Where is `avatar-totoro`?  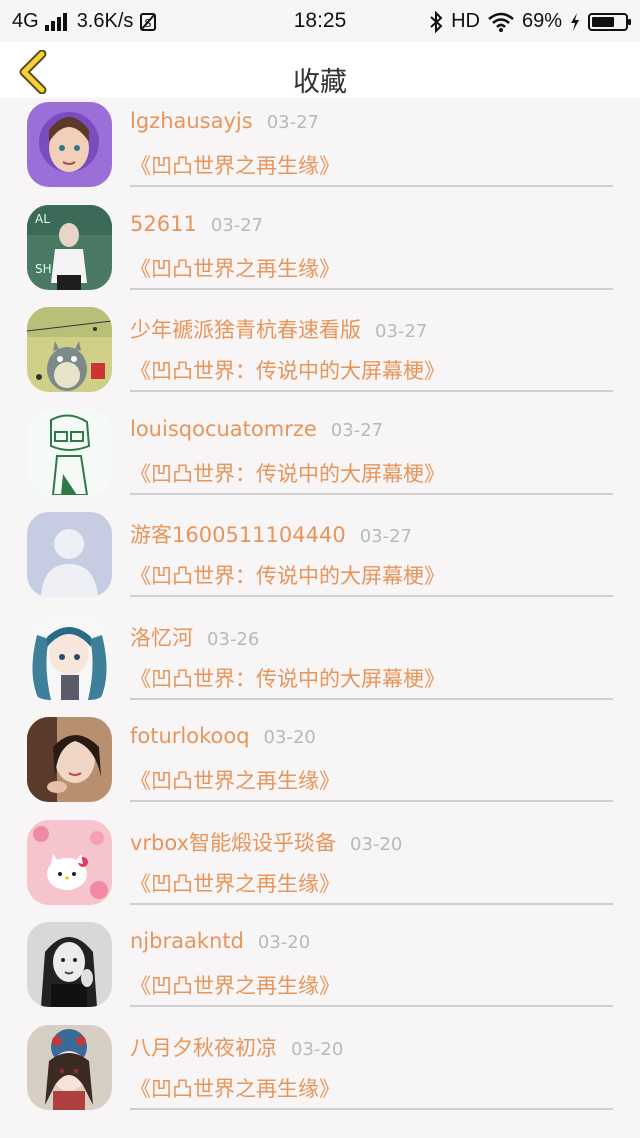
avatar-totoro is located at coordinates (69, 349).